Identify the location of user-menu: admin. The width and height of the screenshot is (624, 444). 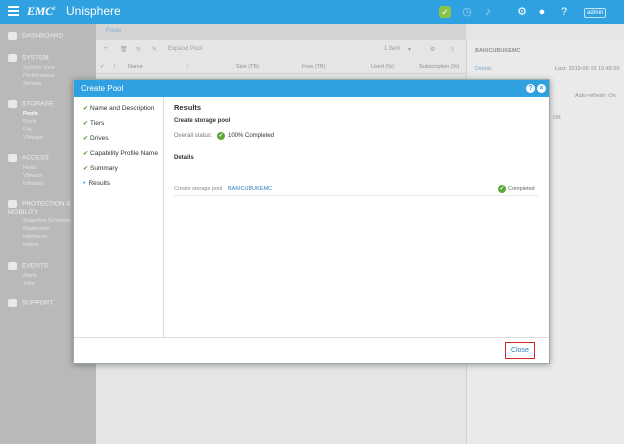
(595, 13).